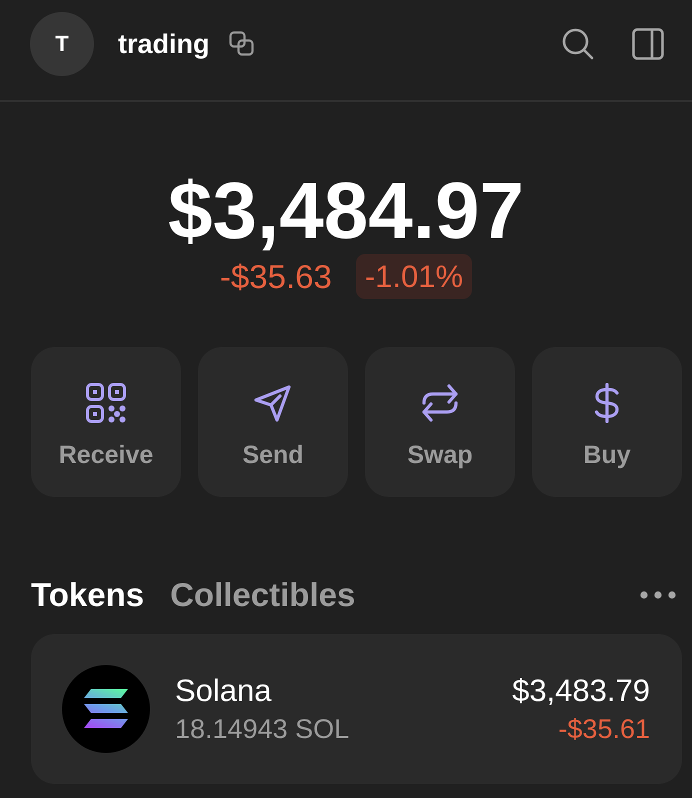  Describe the element at coordinates (241, 44) in the screenshot. I see `copy-icon` at that location.